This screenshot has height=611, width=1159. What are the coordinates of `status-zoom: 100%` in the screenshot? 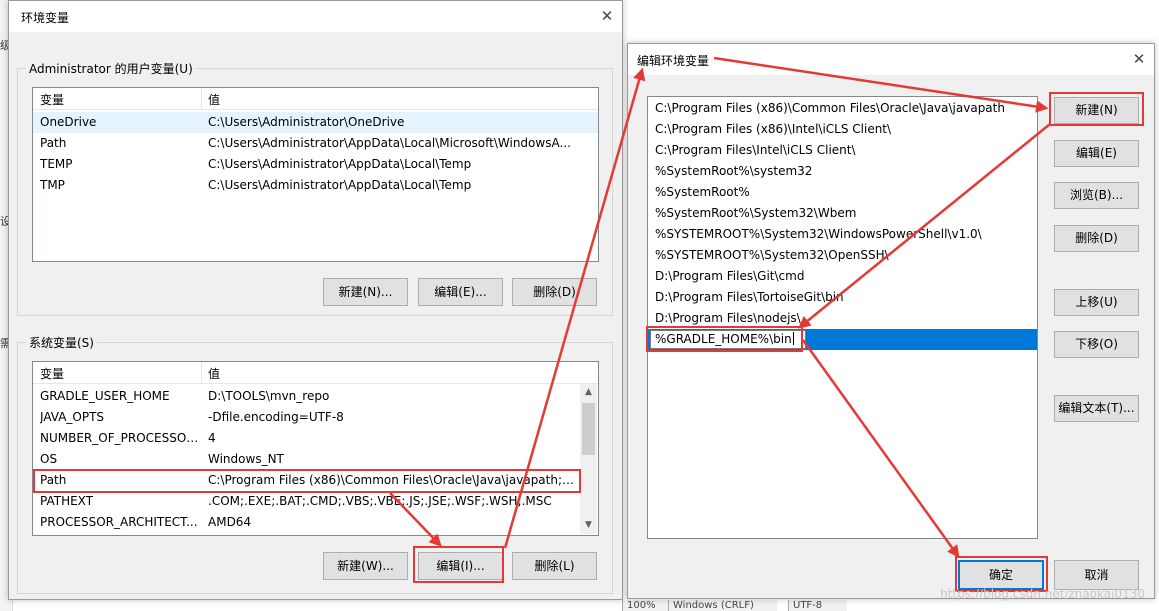 It's located at (646, 605).